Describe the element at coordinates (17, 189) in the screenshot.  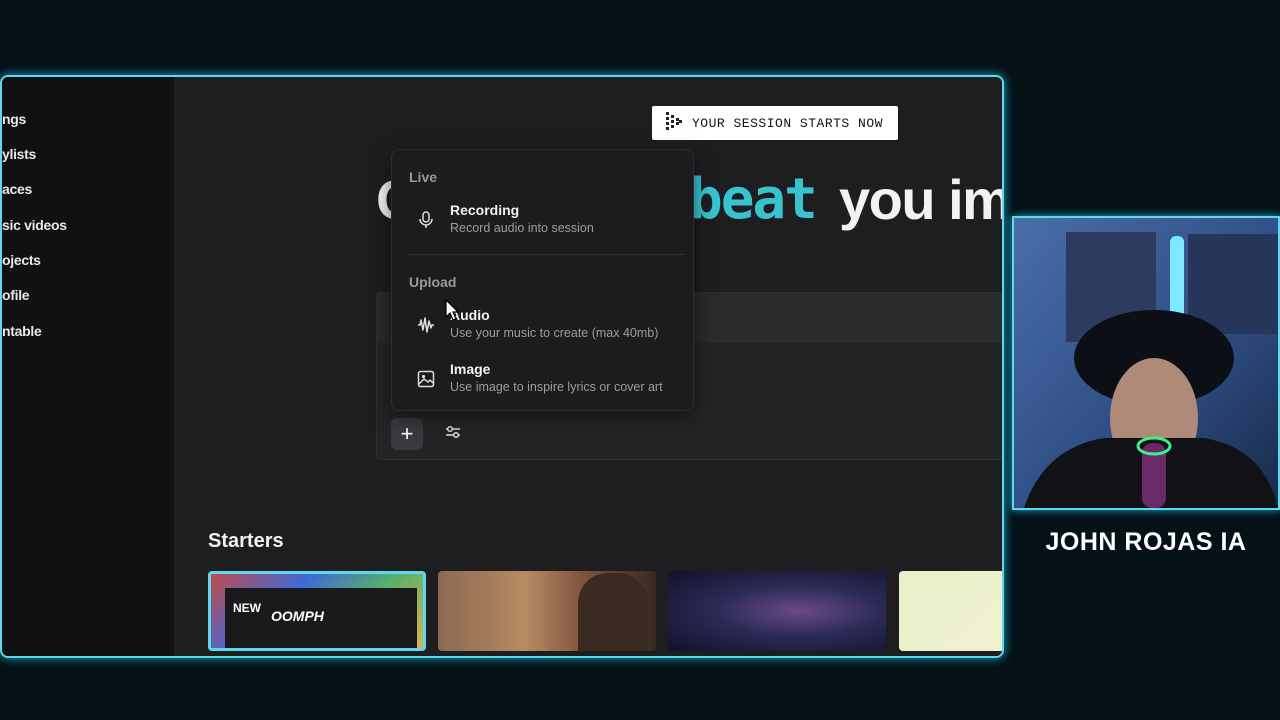
I see `sidebar-item-spaces: aces` at that location.